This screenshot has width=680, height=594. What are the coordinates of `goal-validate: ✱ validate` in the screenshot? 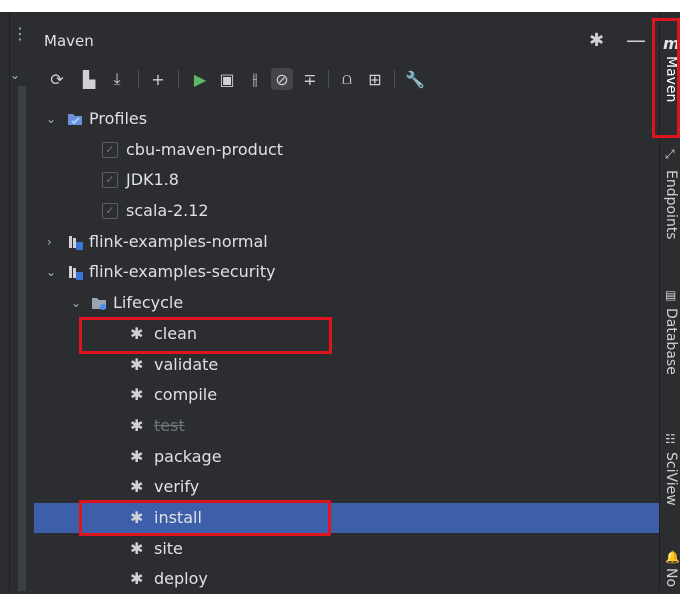 It's located at (346, 365).